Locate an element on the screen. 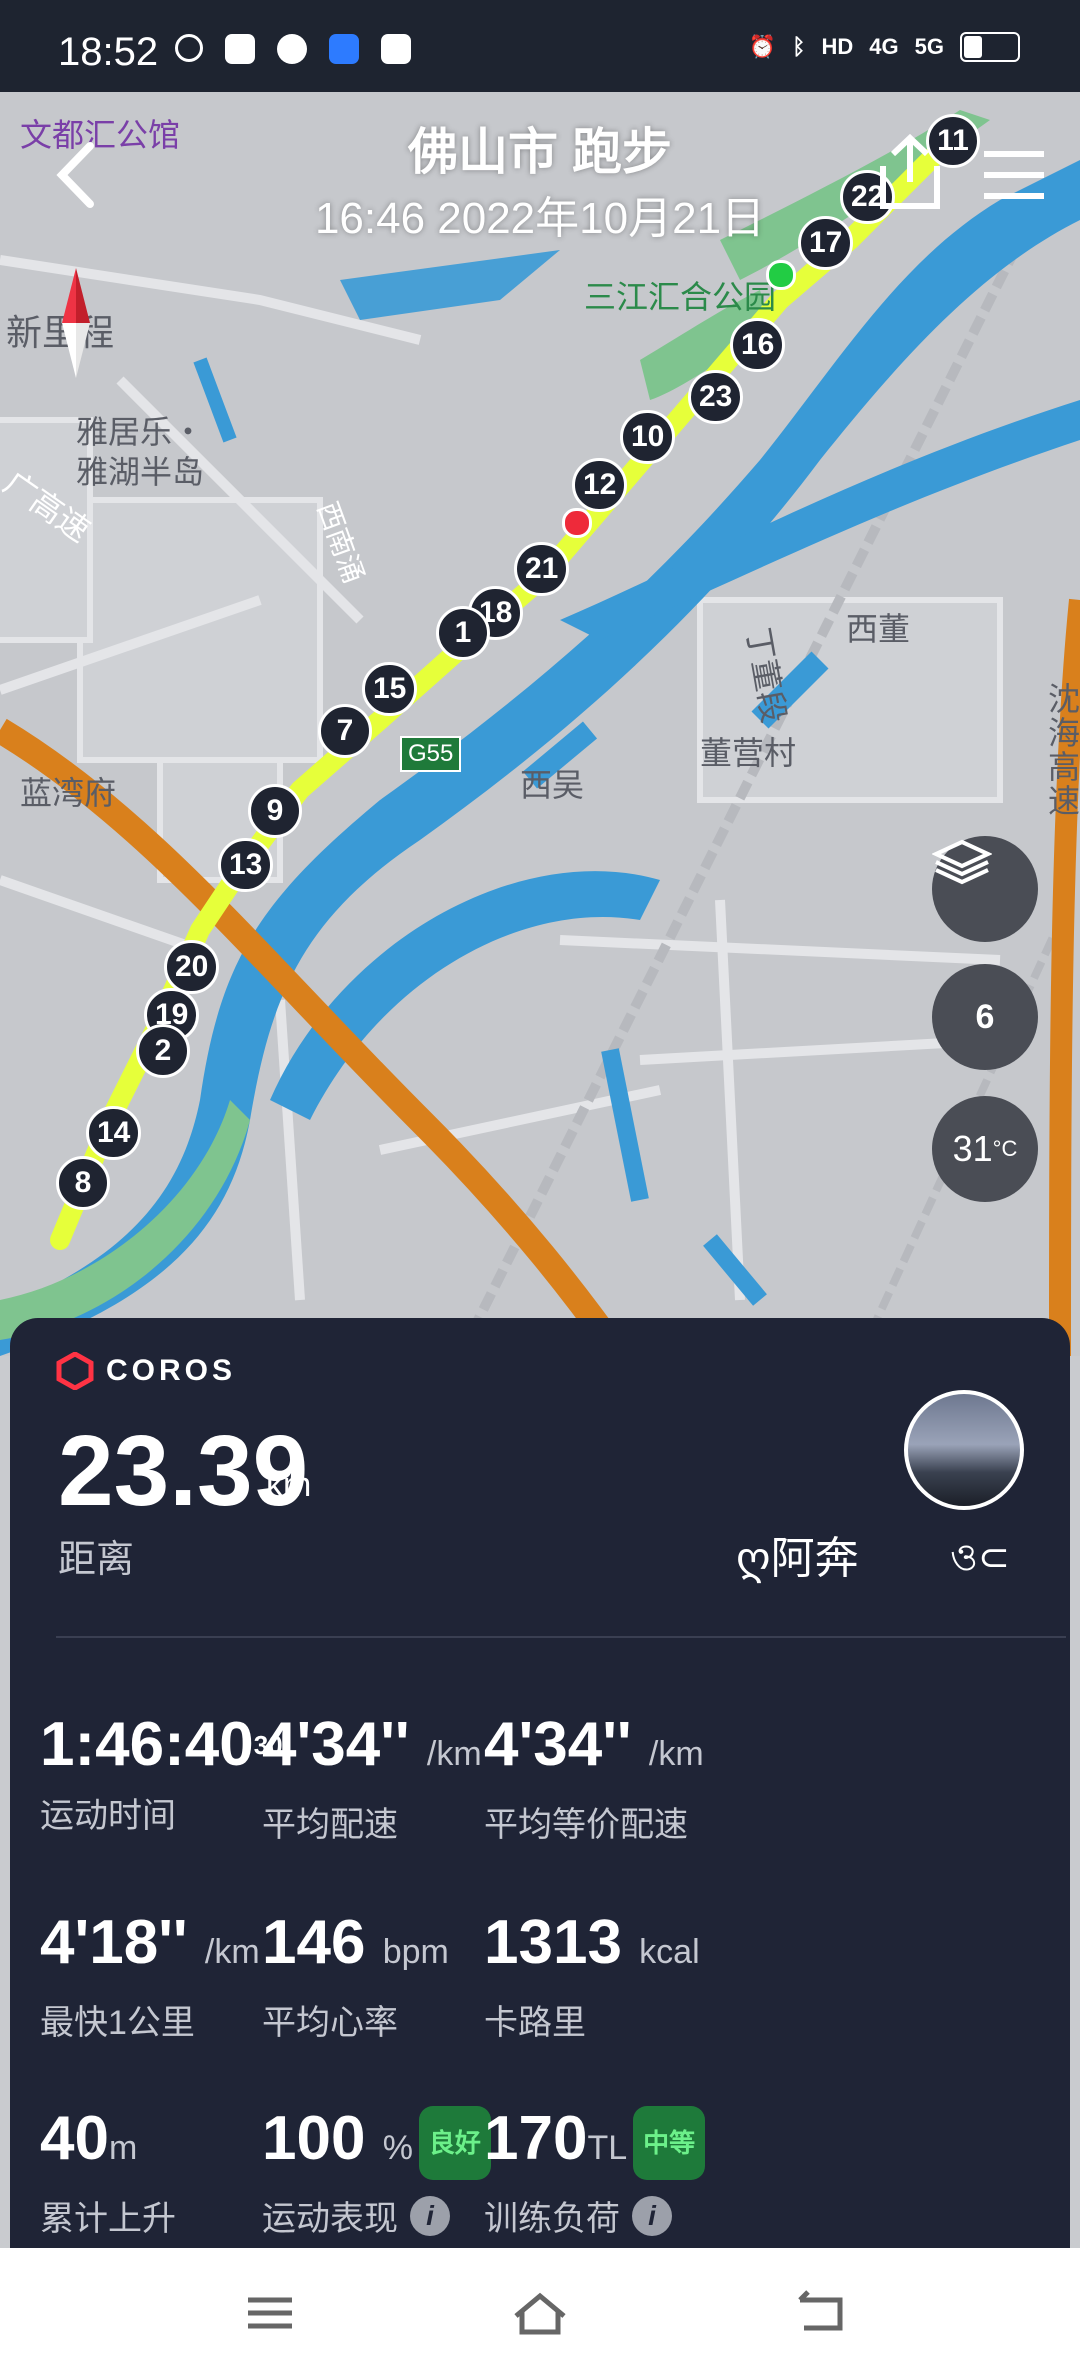  lap-marker: 13 is located at coordinates (246, 865).